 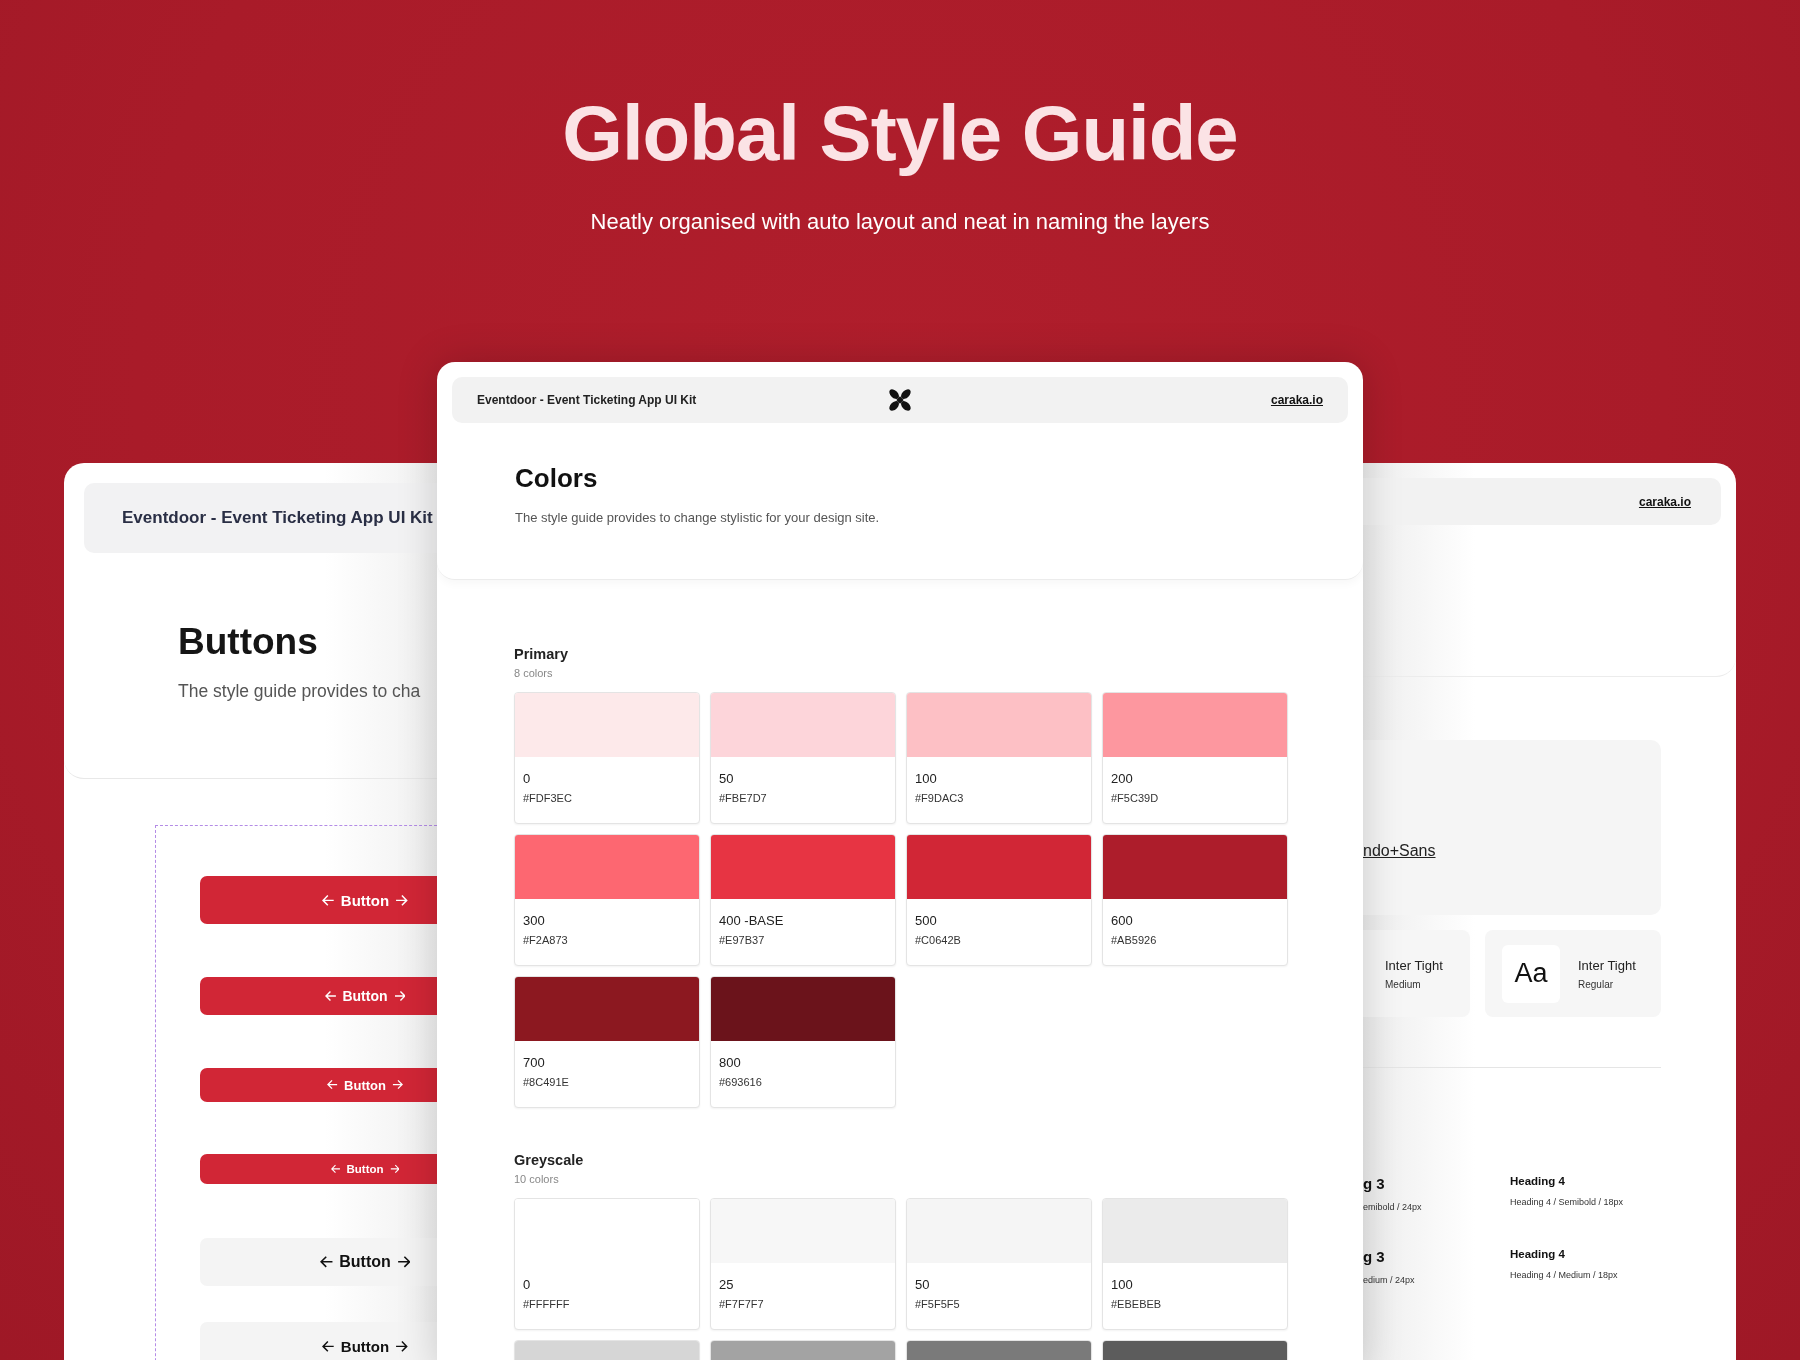 I want to click on color-hex: #C0642B, so click(x=938, y=940).